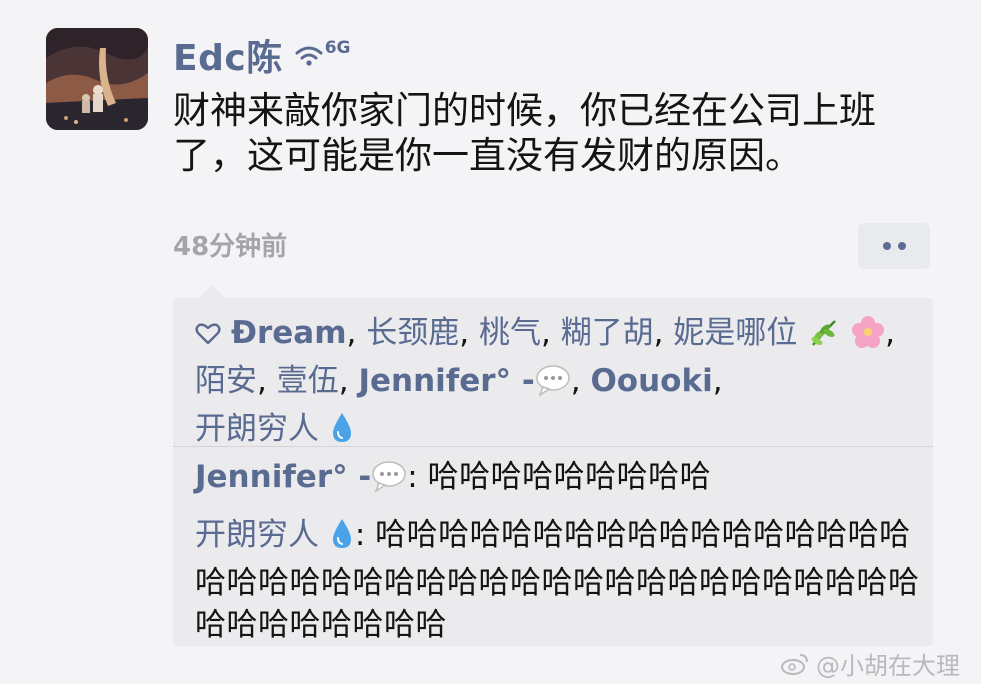  Describe the element at coordinates (337, 48) in the screenshot. I see `network-label: 6G` at that location.